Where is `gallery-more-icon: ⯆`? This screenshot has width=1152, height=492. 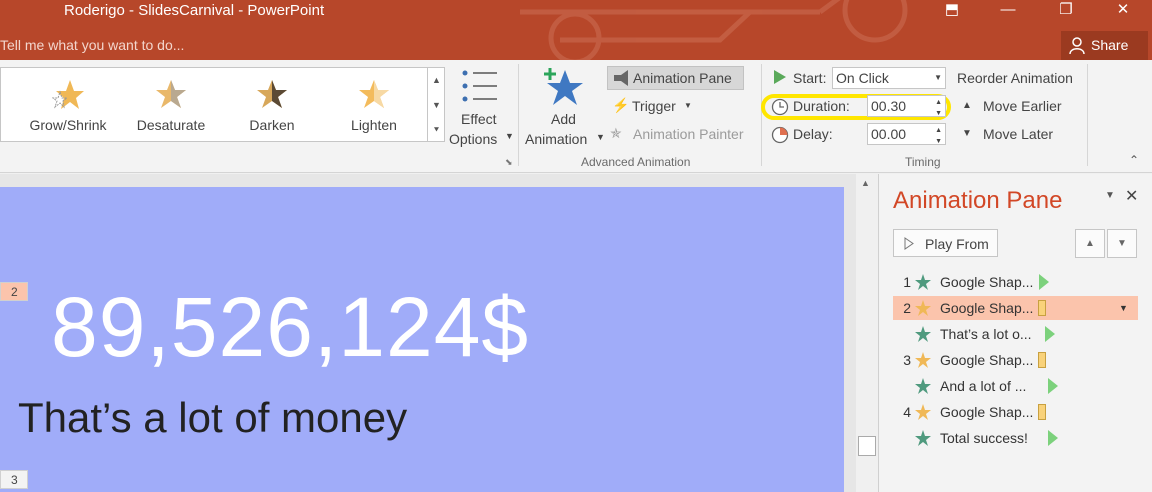
gallery-more-icon: ⯆ is located at coordinates (436, 130).